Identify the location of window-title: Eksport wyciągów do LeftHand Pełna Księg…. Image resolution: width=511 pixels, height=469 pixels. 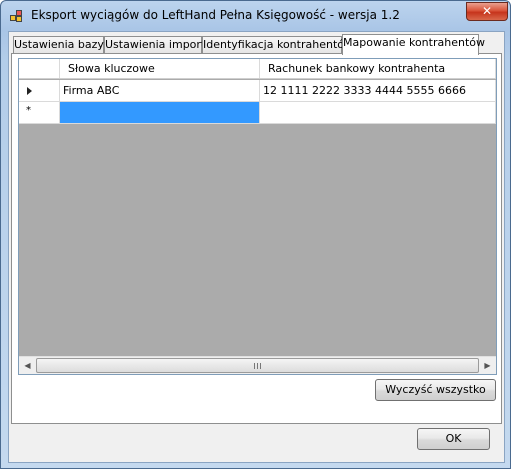
(215, 15).